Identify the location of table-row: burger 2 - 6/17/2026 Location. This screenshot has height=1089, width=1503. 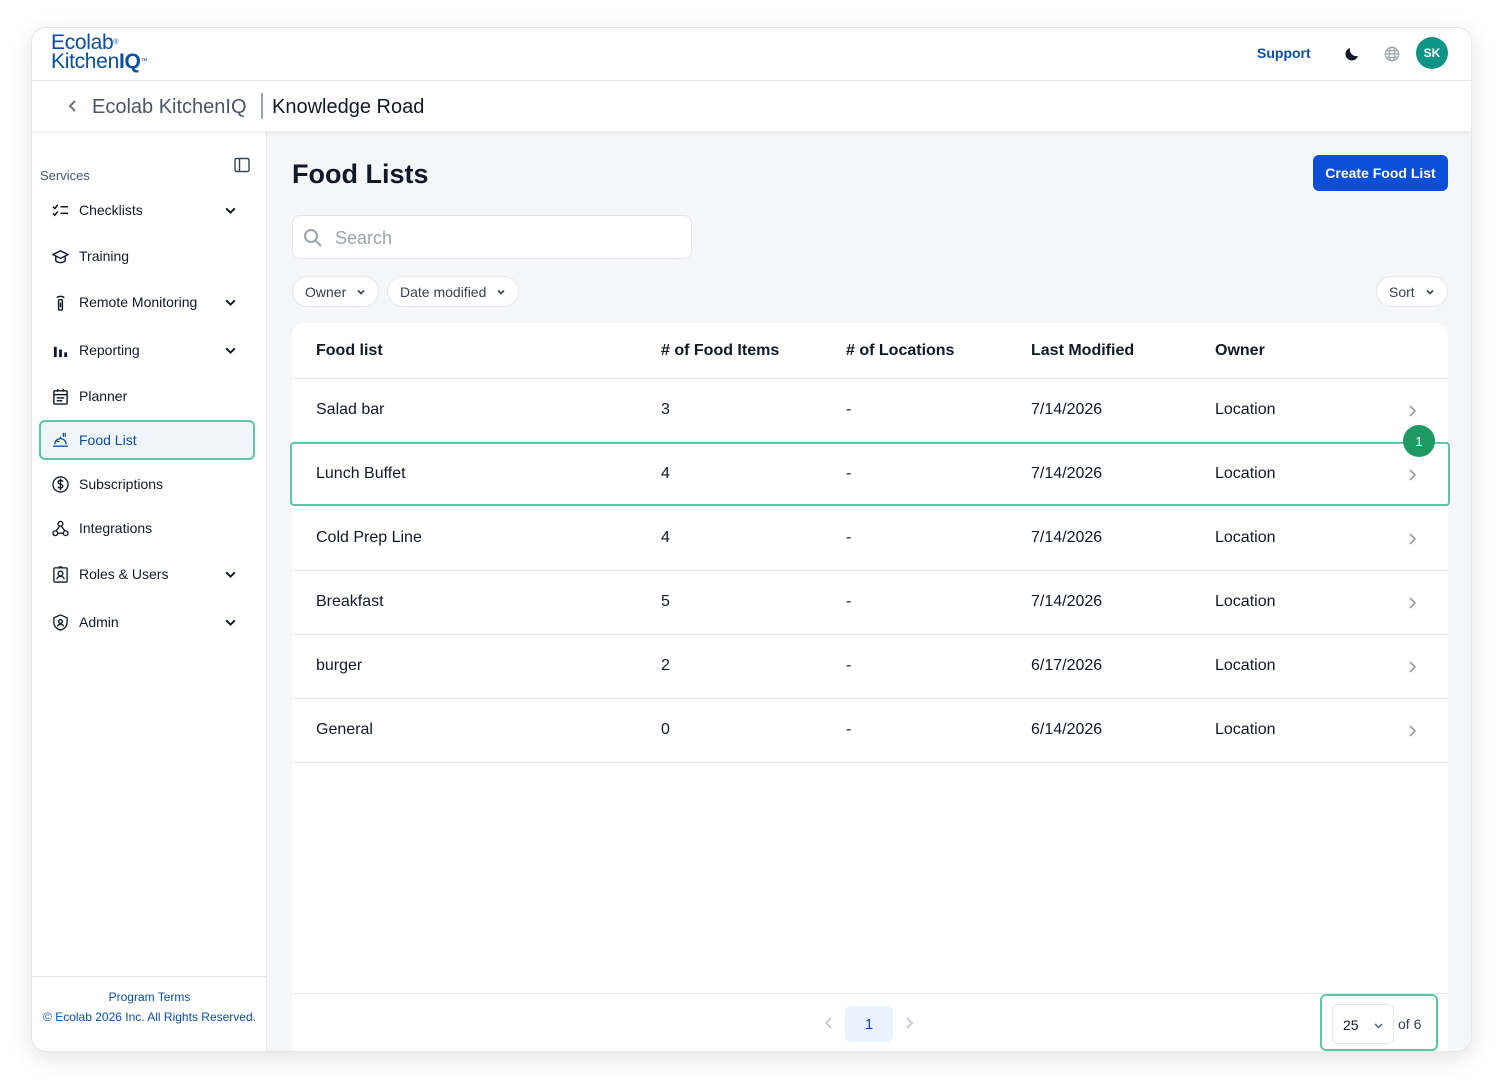
(870, 667).